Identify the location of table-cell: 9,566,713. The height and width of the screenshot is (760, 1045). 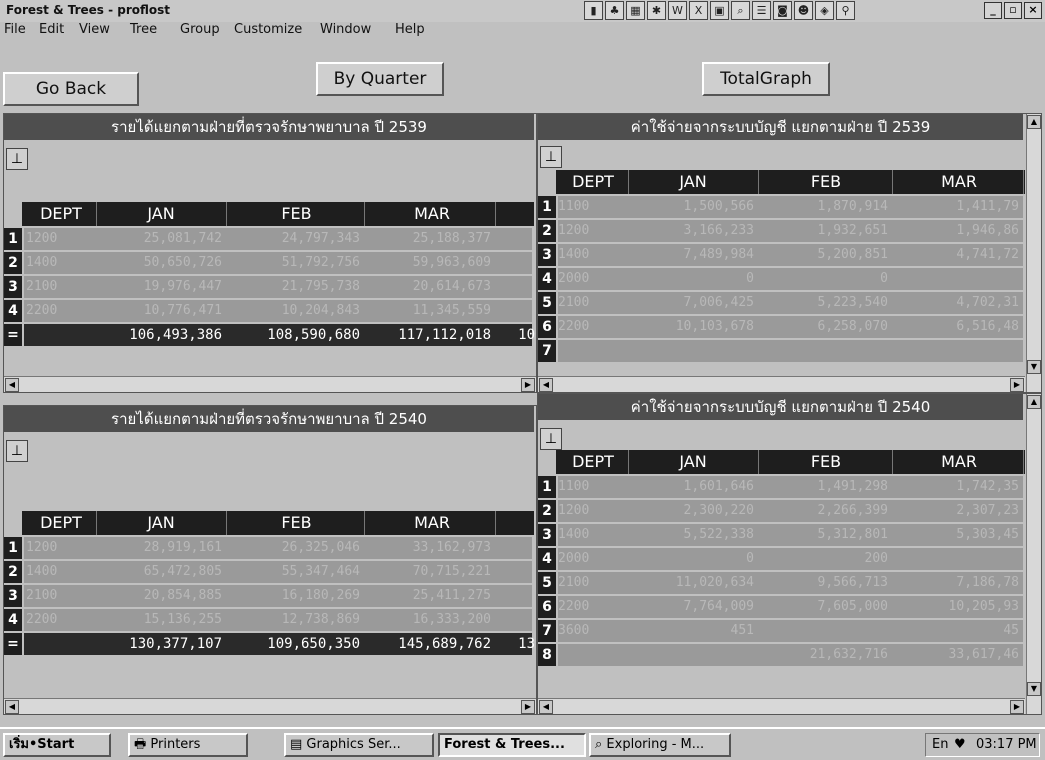
(824, 583).